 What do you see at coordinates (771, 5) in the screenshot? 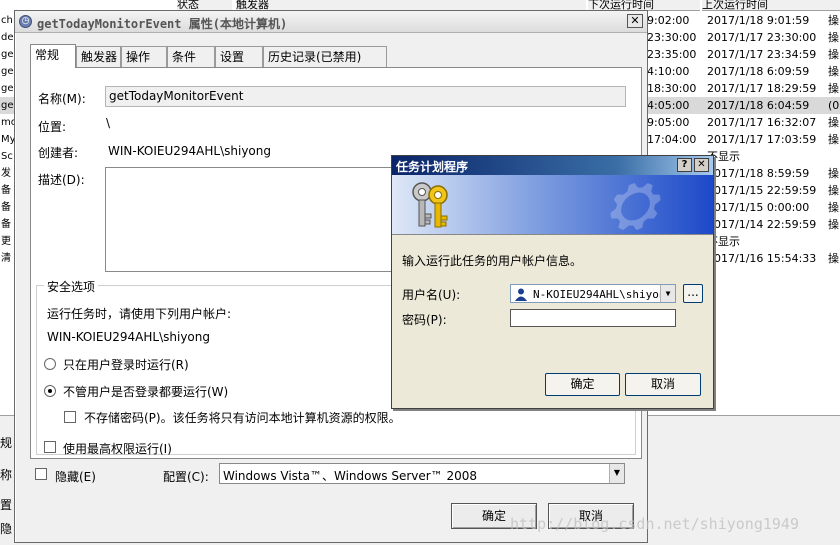
I see `column-header-last-run: 上次运行时间` at bounding box center [771, 5].